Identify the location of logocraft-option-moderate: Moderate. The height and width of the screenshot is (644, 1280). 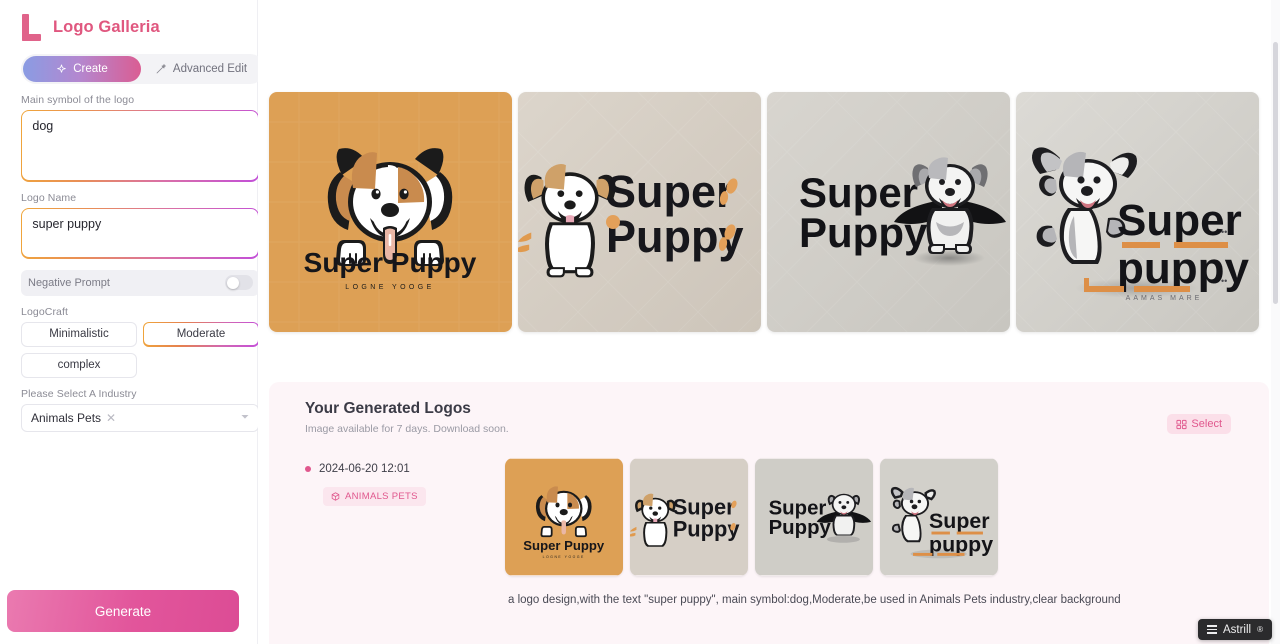
(201, 334).